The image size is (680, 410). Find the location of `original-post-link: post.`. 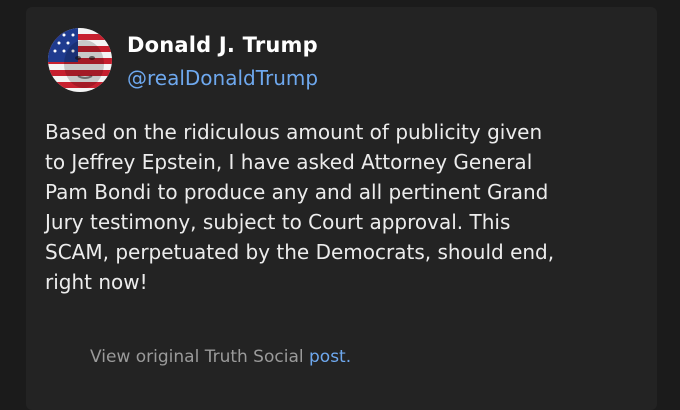

original-post-link: post. is located at coordinates (330, 357).